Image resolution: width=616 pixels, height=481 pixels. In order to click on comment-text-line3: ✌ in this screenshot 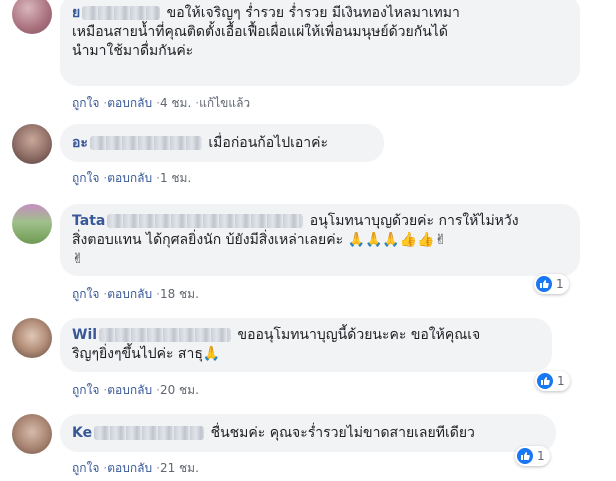, I will do `click(78, 259)`.